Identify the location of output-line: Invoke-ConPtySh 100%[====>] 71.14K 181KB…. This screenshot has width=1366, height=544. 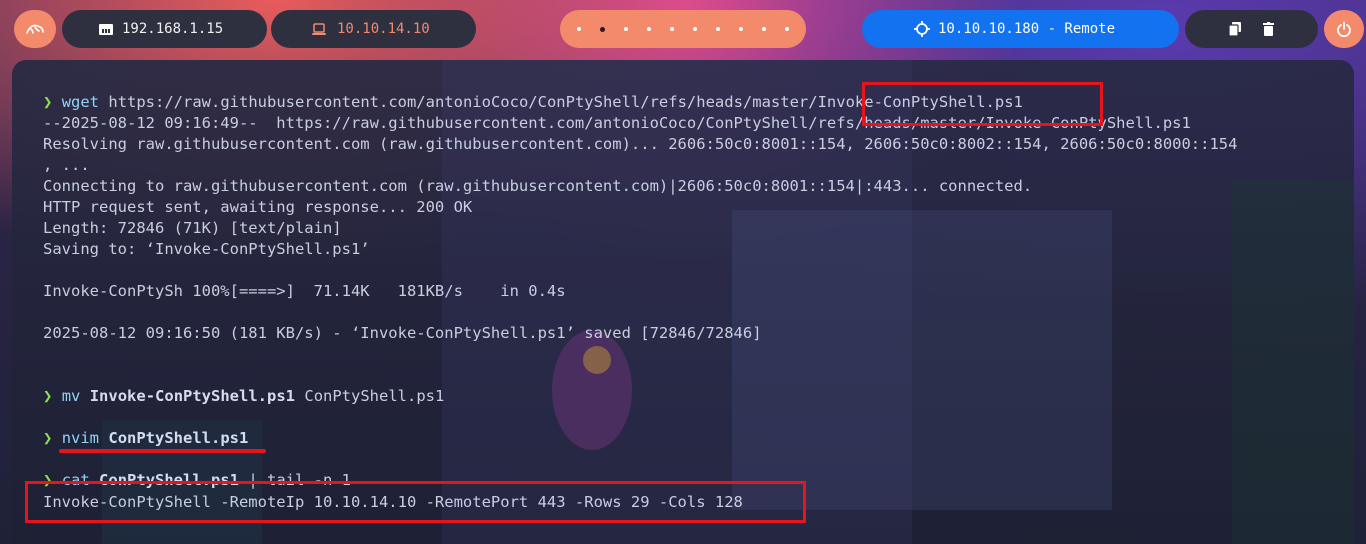
(304, 291).